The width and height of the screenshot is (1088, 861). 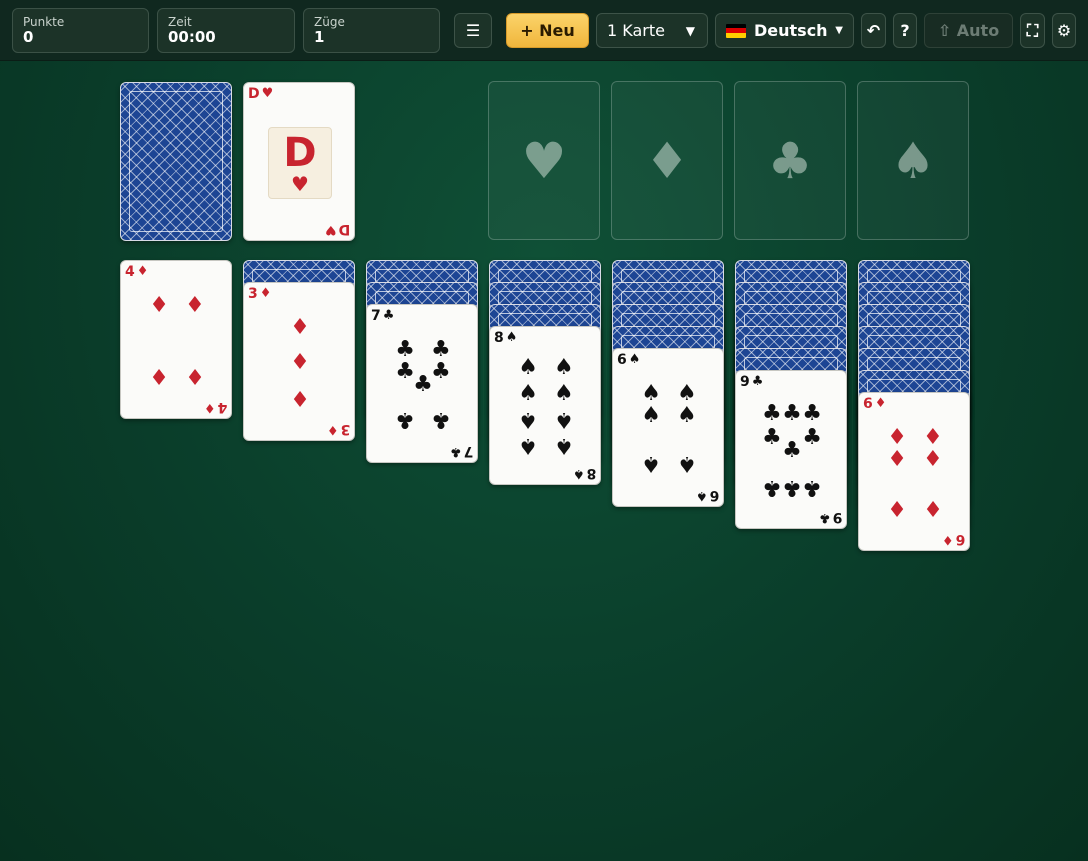 I want to click on foundation-spades: ♠, so click(x=913, y=160).